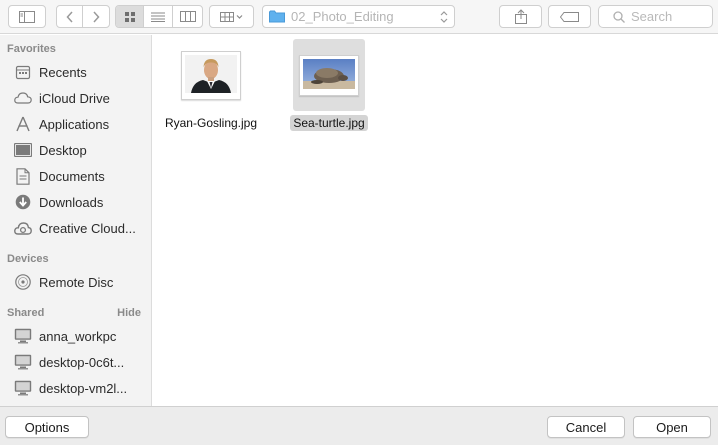 The width and height of the screenshot is (718, 445). I want to click on tag-icon, so click(569, 16).